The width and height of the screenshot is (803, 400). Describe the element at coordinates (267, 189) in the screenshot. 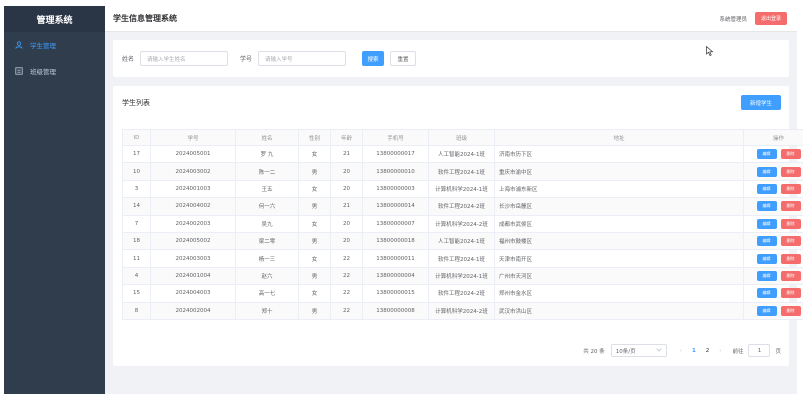

I see `cell-name: 王五` at that location.